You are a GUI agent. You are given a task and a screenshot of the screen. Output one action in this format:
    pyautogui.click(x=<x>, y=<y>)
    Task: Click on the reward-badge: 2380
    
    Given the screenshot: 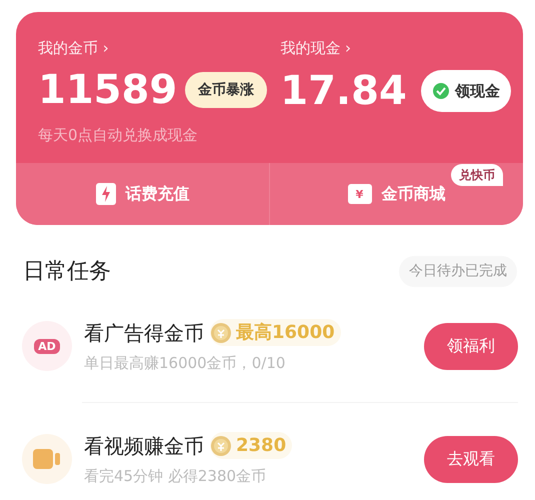 What is the action you would take?
    pyautogui.click(x=251, y=446)
    